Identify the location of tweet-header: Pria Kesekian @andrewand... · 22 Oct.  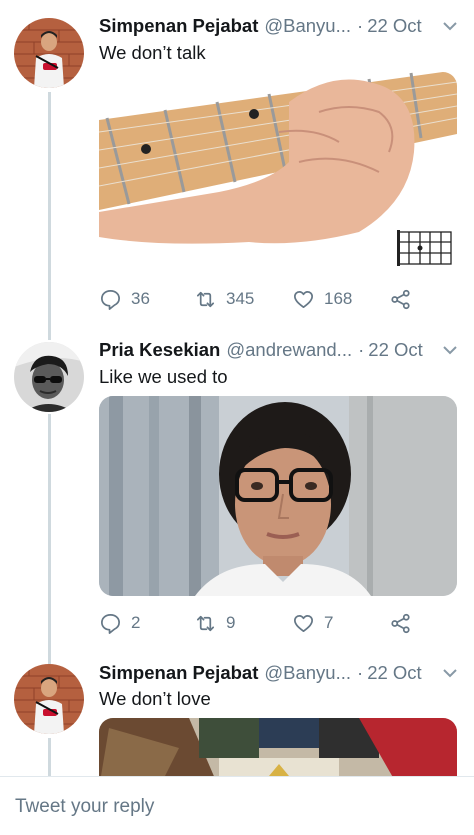
(279, 350).